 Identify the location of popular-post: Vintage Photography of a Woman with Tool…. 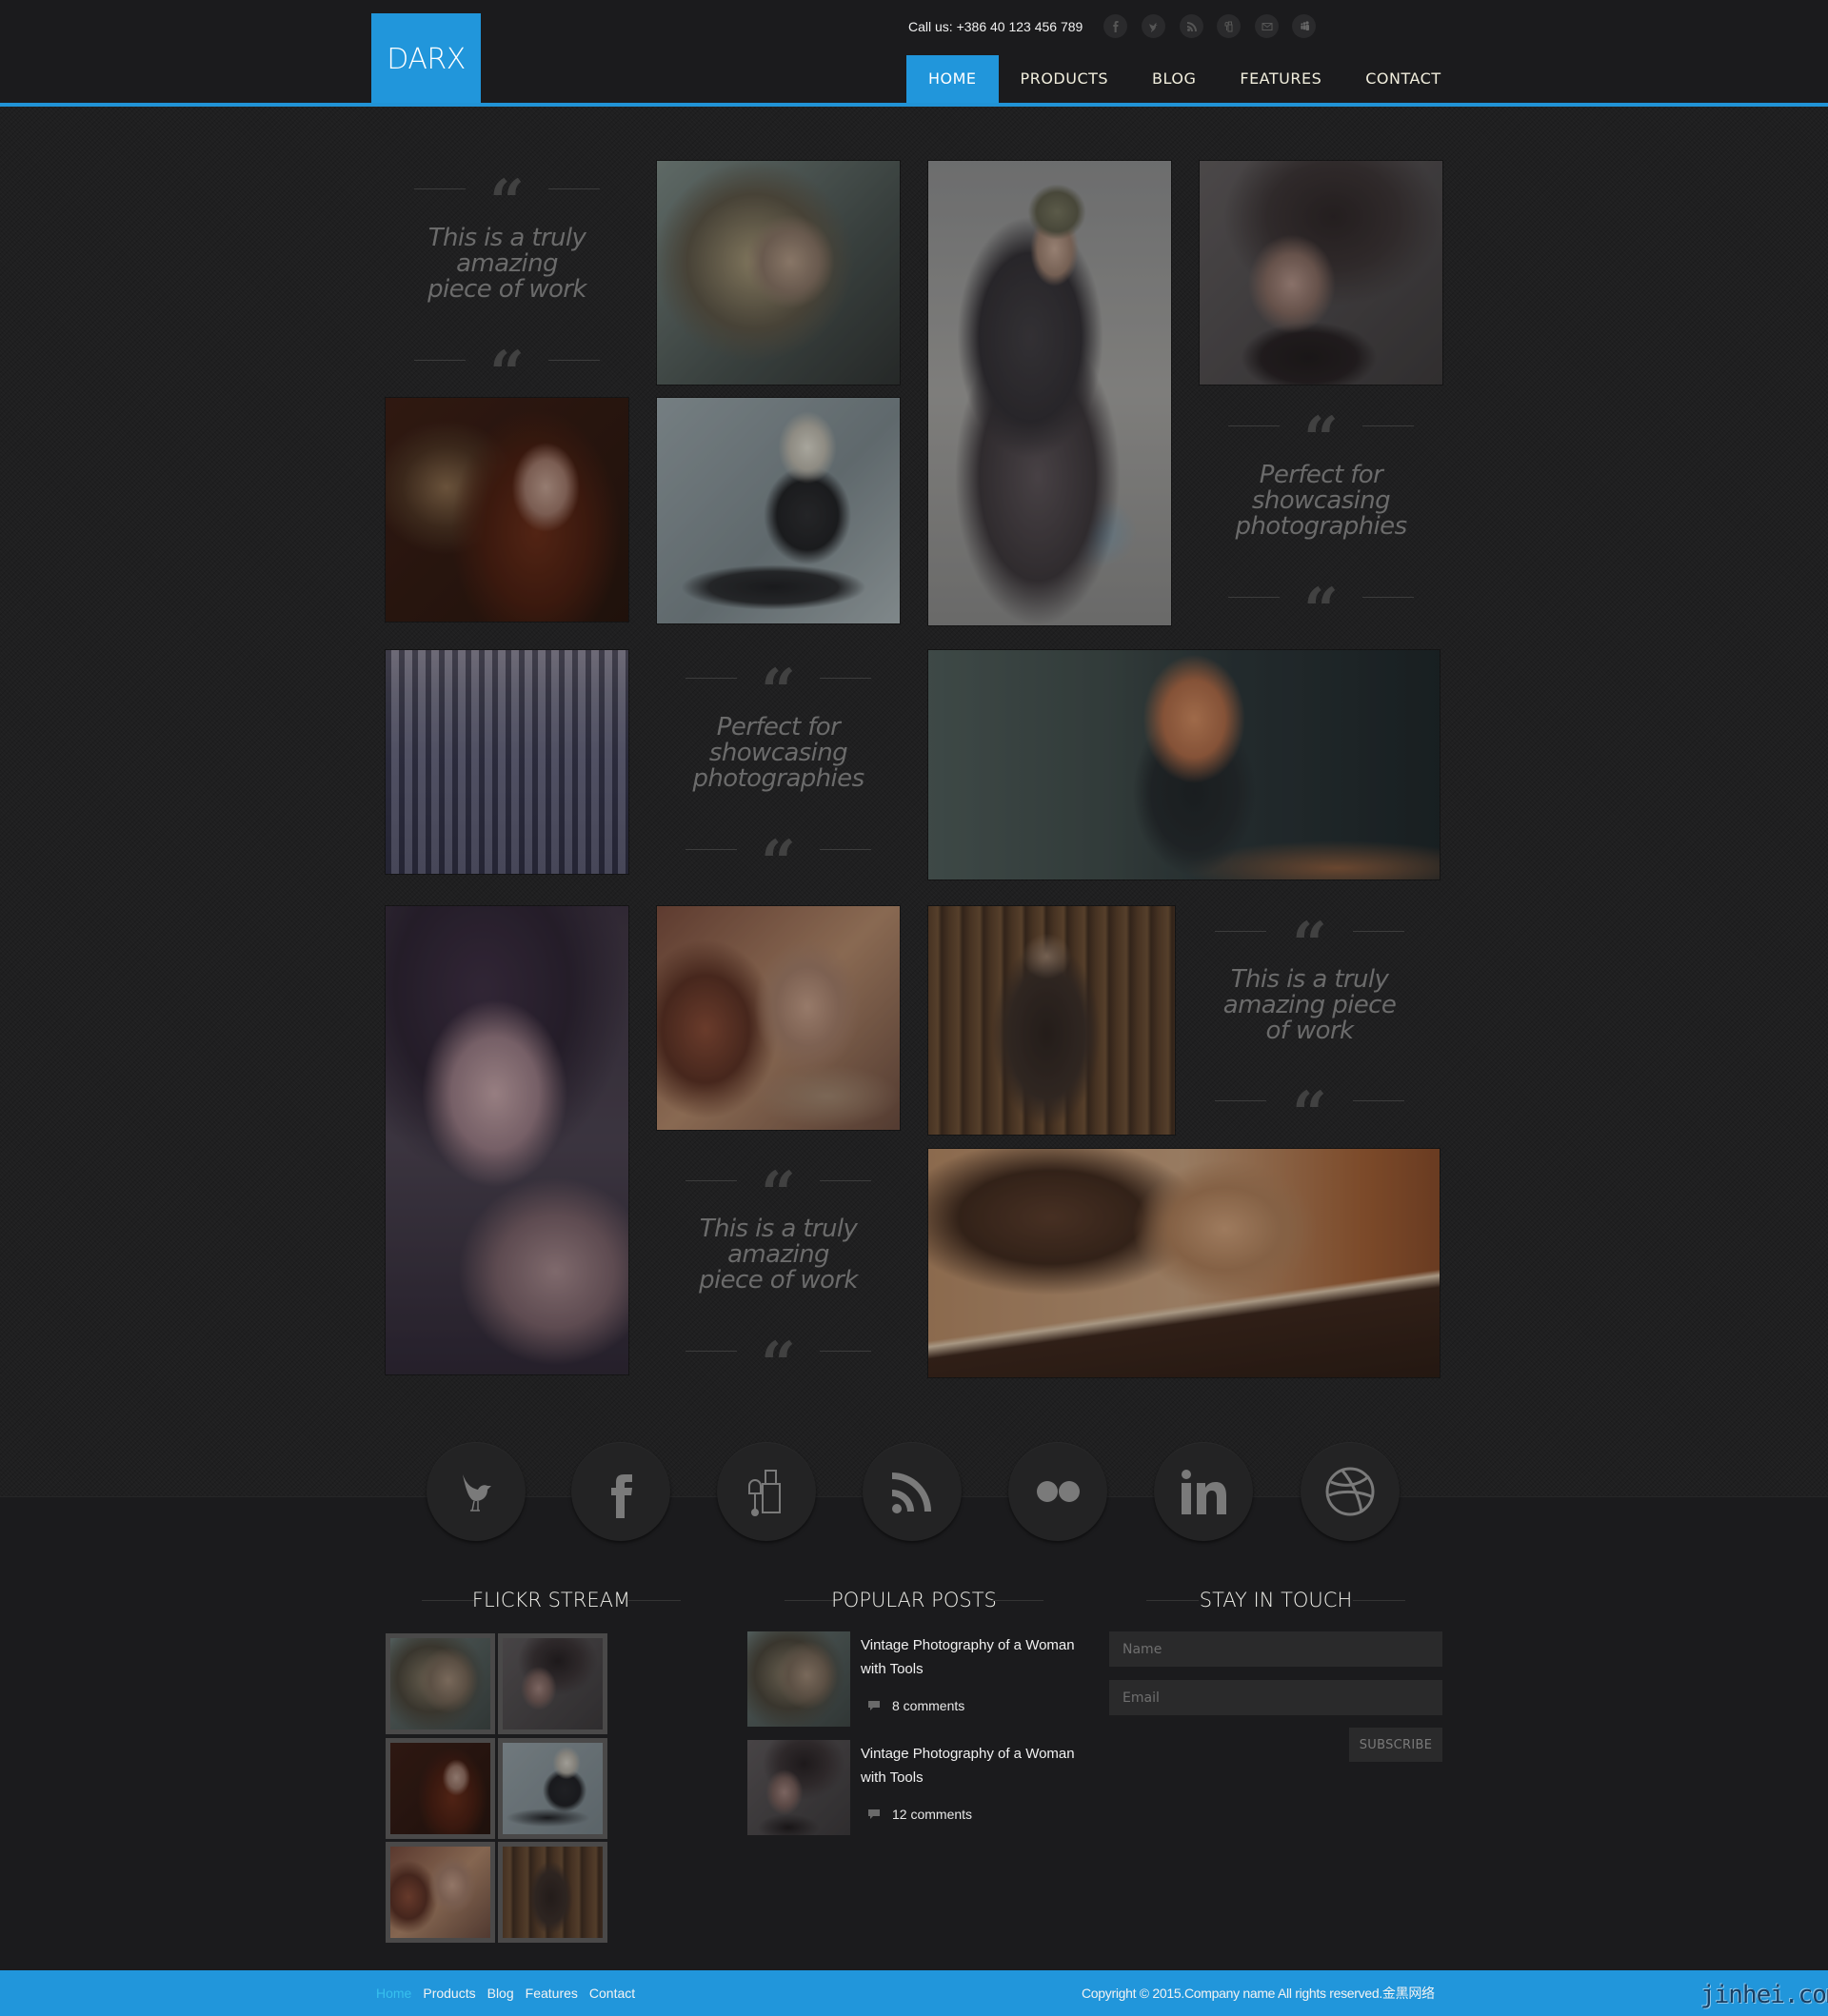
(918, 1679).